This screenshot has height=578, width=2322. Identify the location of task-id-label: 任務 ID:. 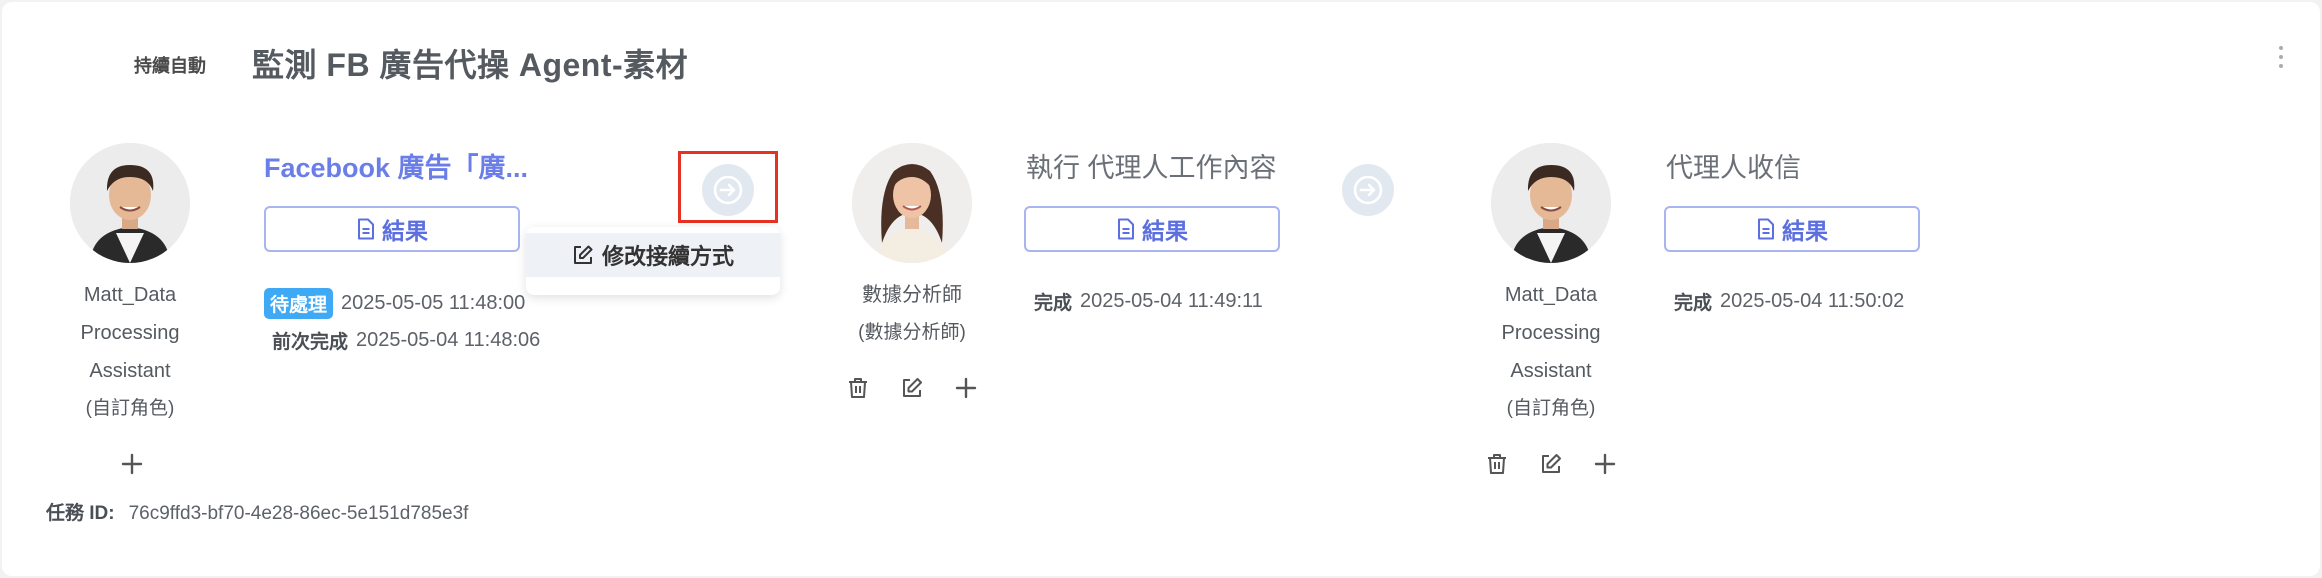
(80, 513).